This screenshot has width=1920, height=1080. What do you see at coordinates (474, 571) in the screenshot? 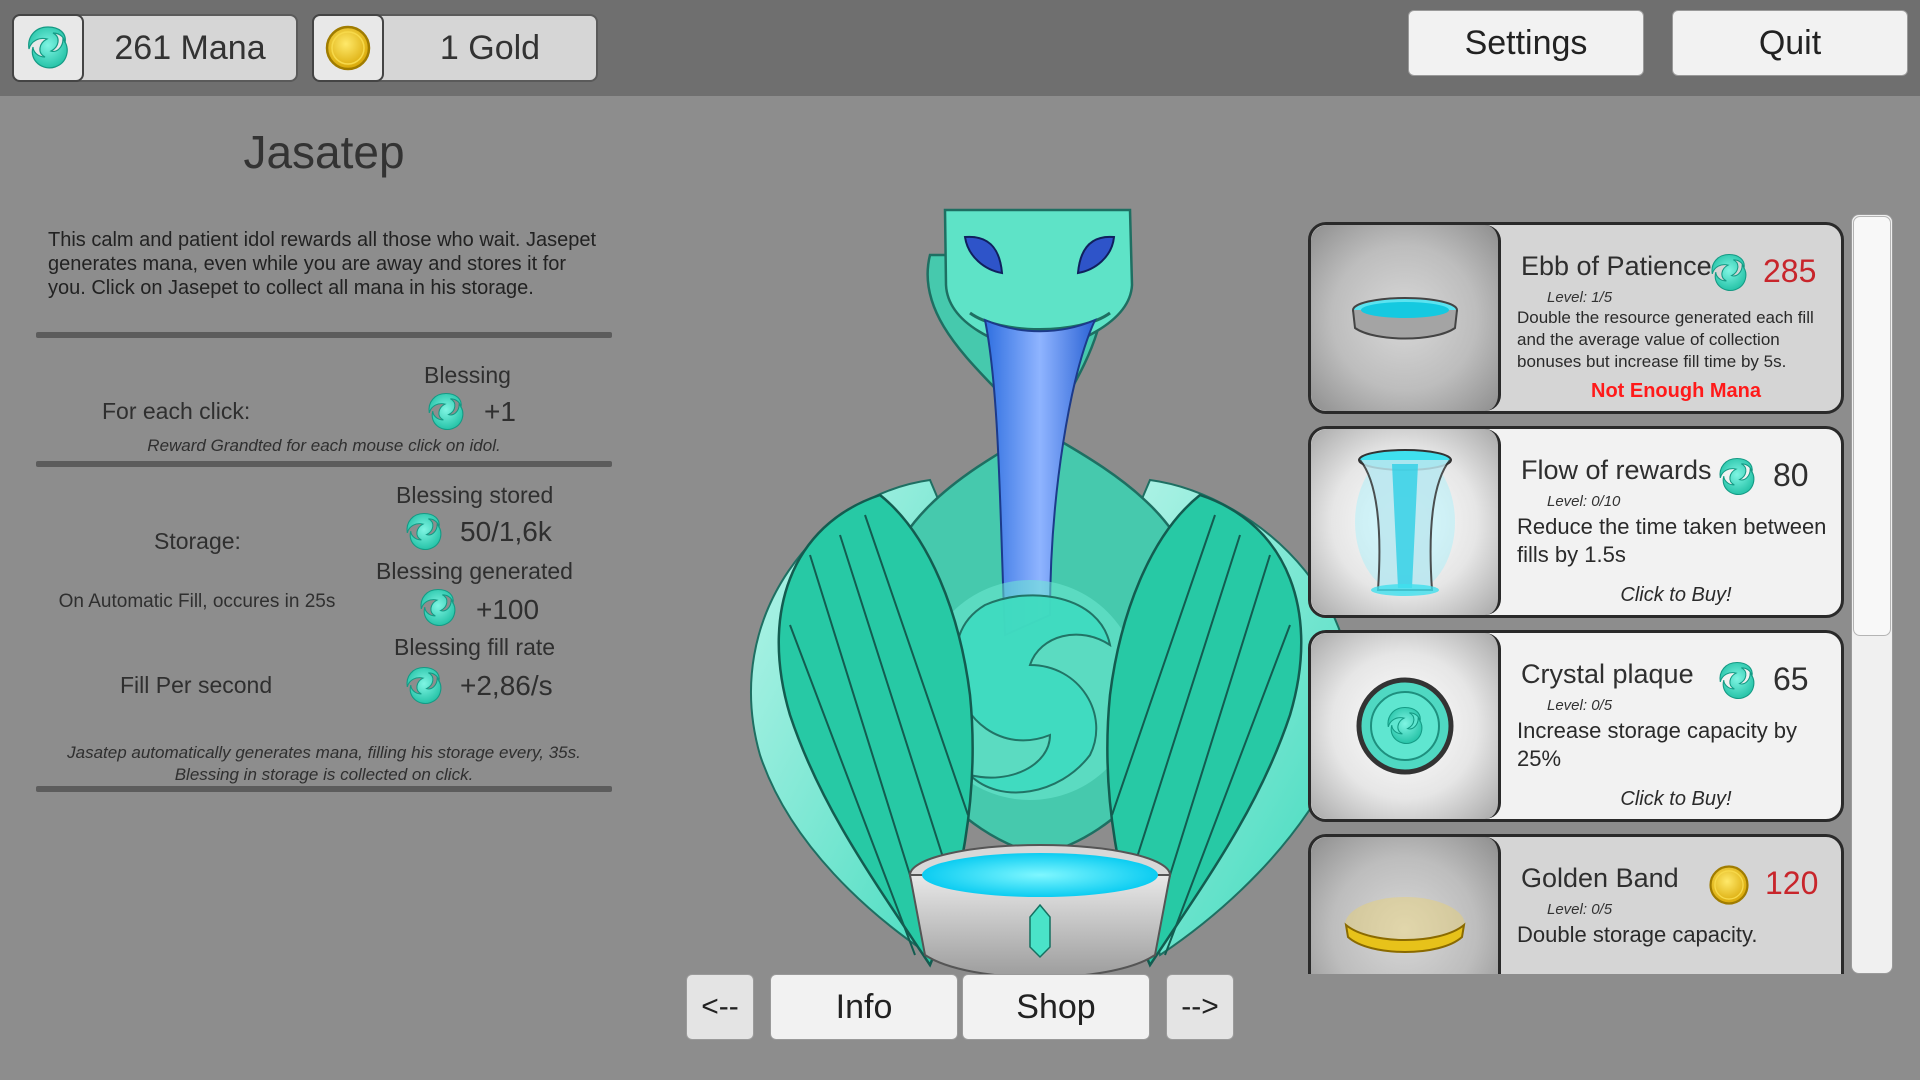
I see `blessing-generated-header: Blessing generated` at bounding box center [474, 571].